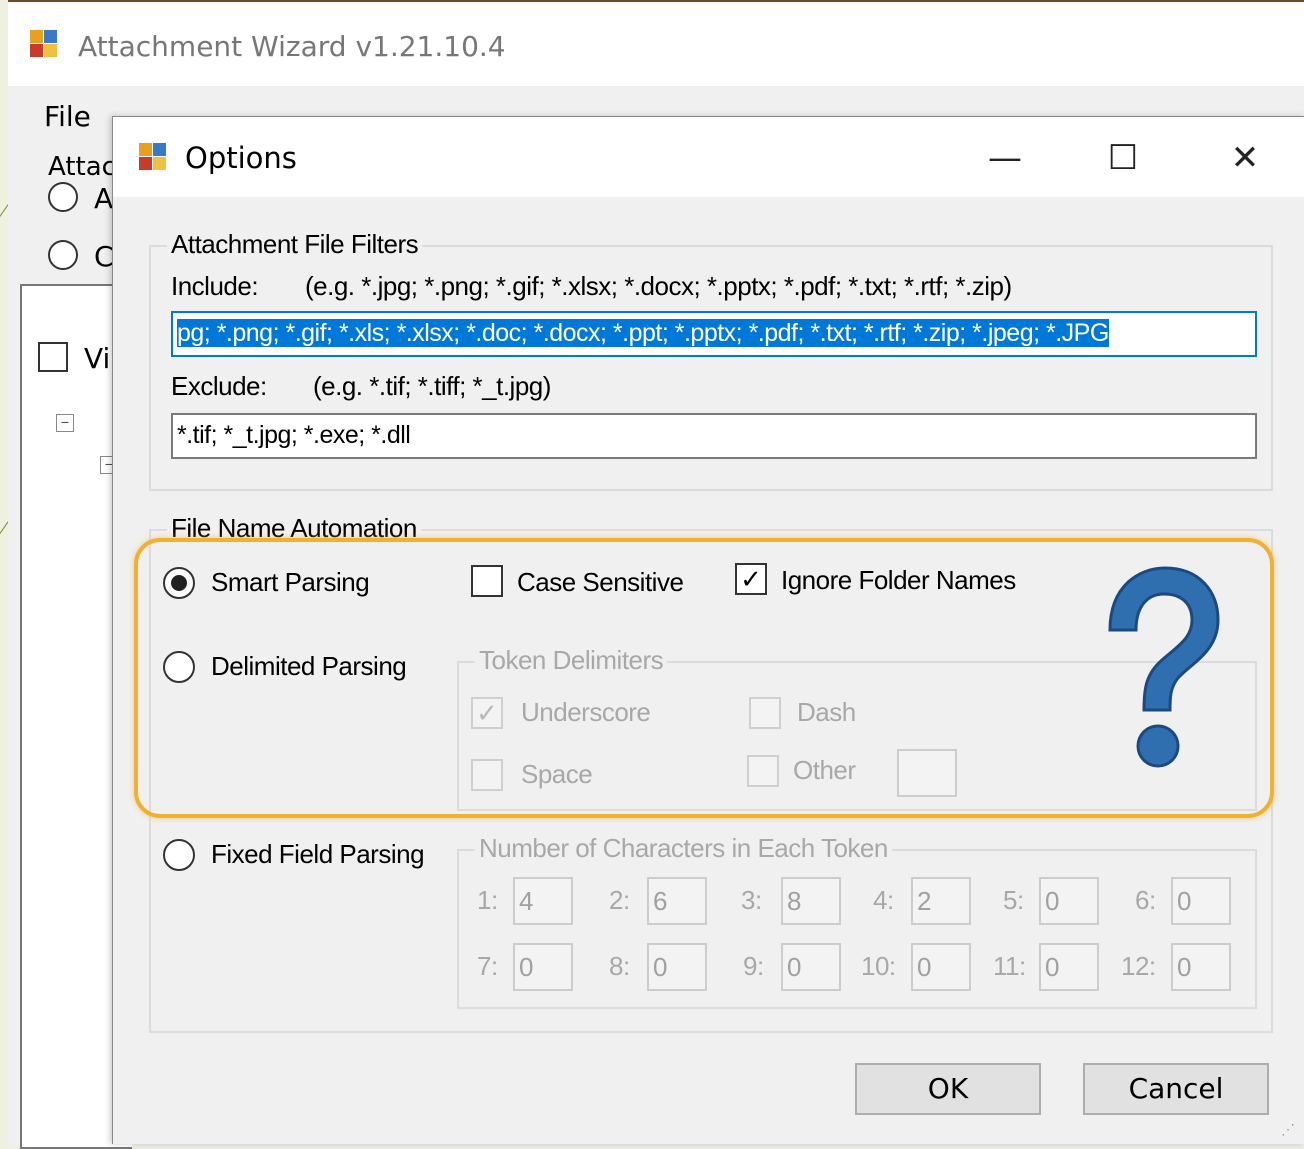 This screenshot has width=1304, height=1149. What do you see at coordinates (751, 900) in the screenshot?
I see `token-3-label: 3:` at bounding box center [751, 900].